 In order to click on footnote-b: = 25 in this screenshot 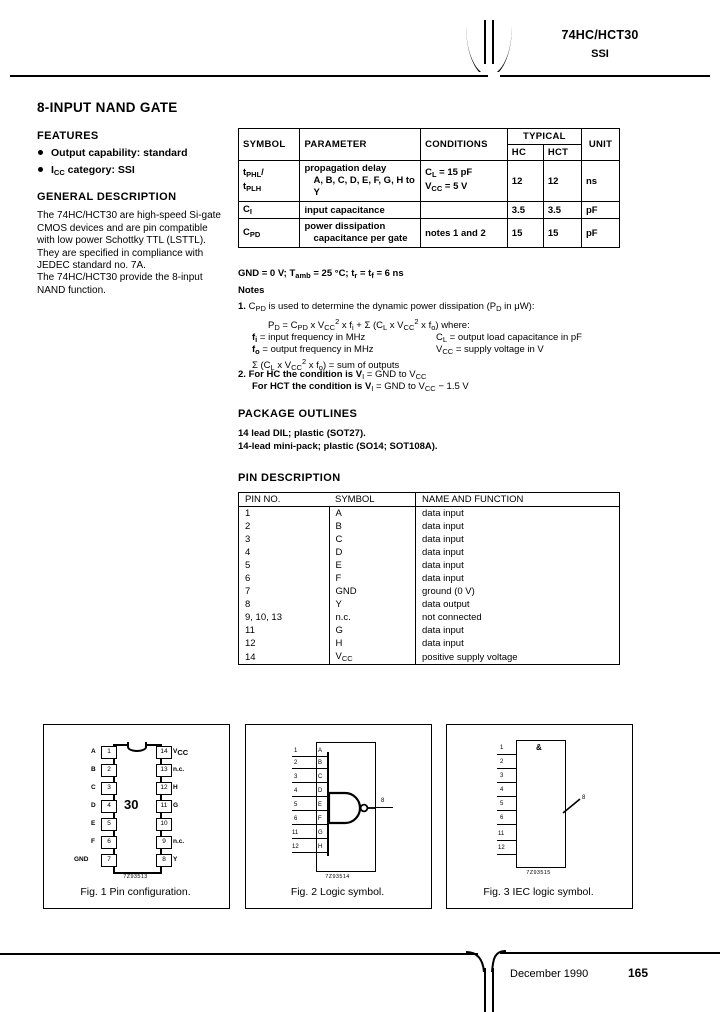, I will do `click(322, 273)`.